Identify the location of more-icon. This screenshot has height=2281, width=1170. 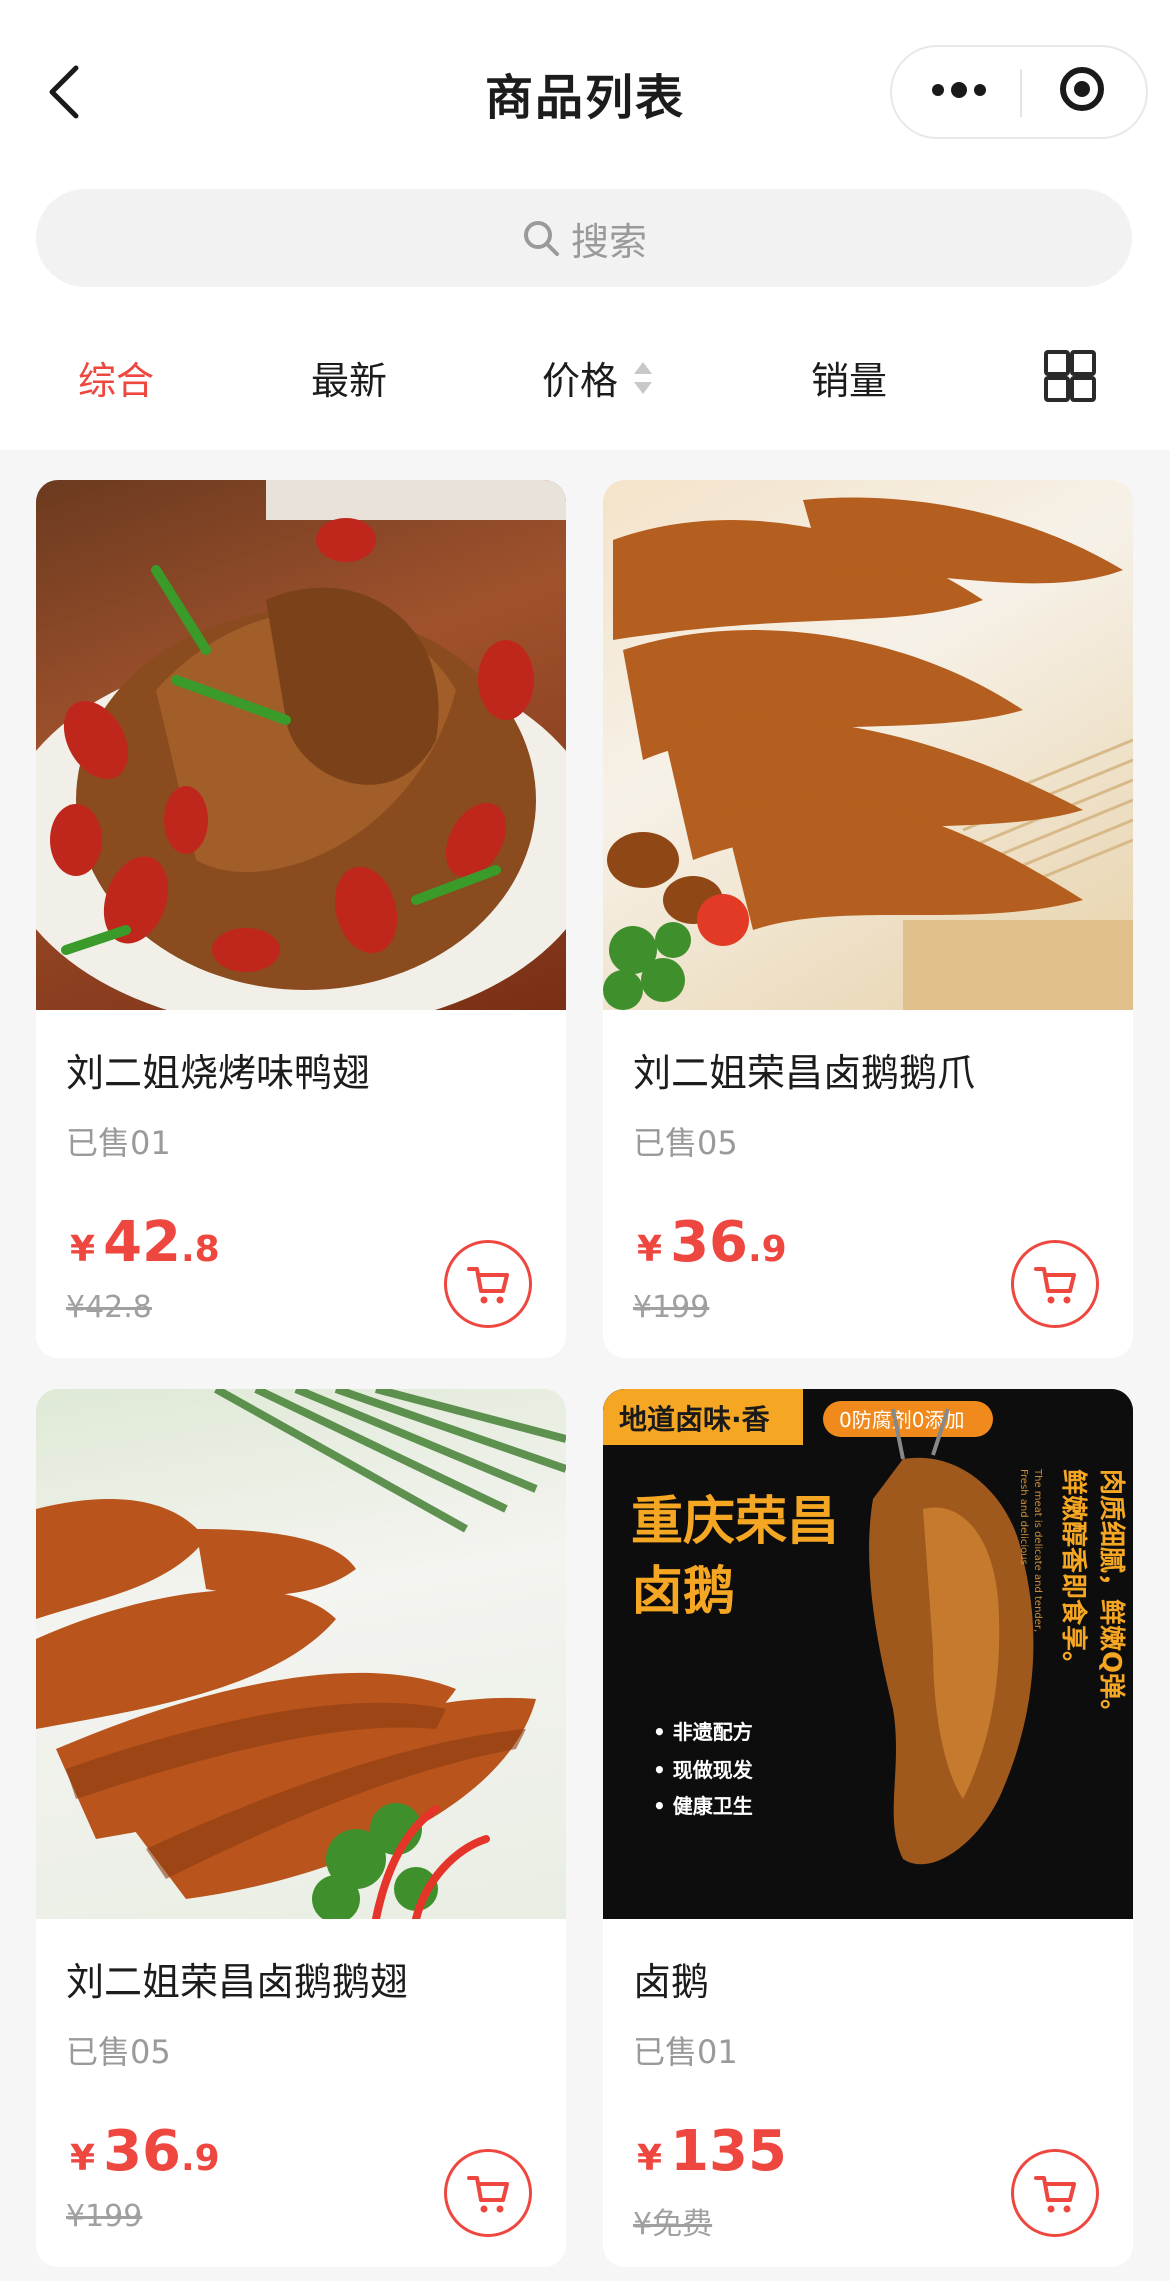
(962, 90).